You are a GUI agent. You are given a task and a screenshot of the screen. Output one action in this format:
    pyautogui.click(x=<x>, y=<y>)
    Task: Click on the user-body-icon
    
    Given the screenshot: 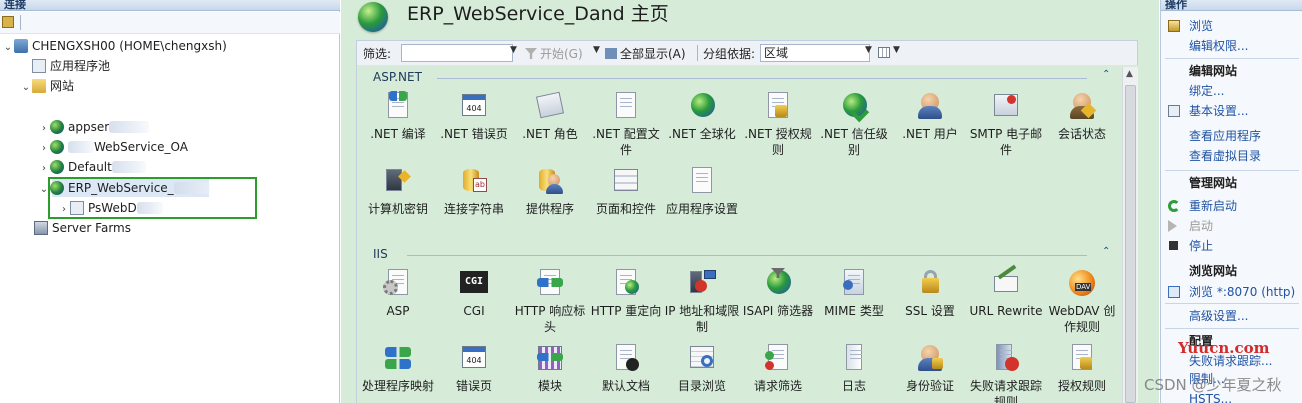 What is the action you would take?
    pyautogui.click(x=930, y=112)
    